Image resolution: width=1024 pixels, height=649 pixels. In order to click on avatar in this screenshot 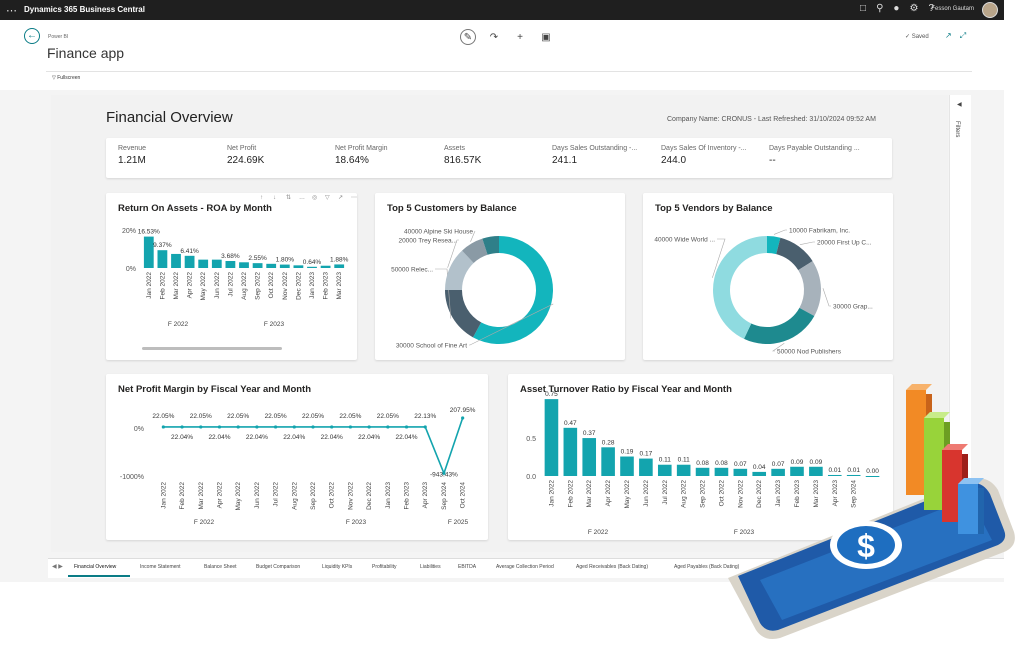, I will do `click(990, 10)`.